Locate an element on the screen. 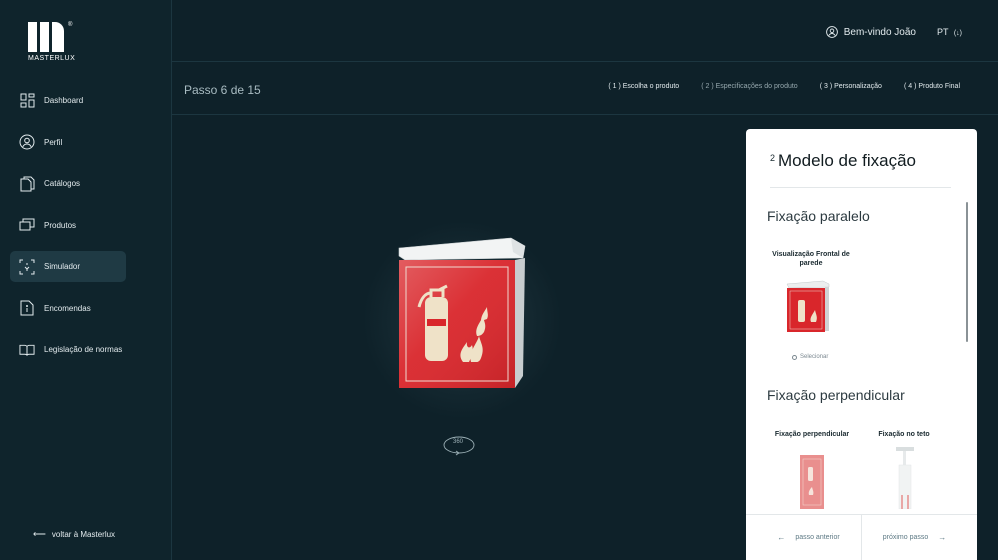 This screenshot has width=998, height=560. panel-heading: Modelo de fixação is located at coordinates (847, 160).